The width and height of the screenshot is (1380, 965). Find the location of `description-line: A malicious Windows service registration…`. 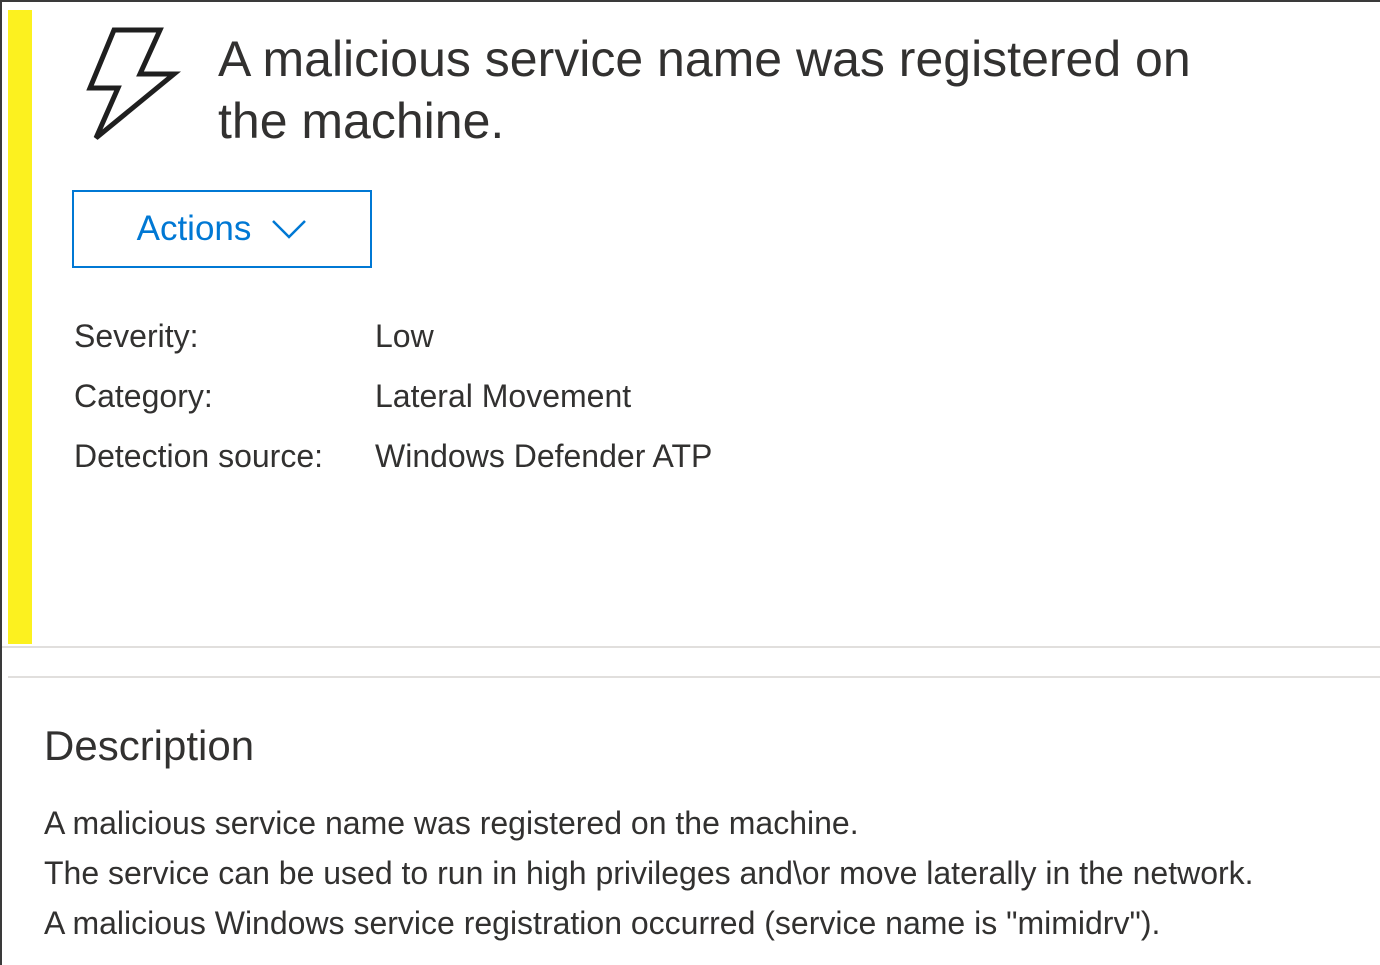

description-line: A malicious Windows service registration… is located at coordinates (602, 923).